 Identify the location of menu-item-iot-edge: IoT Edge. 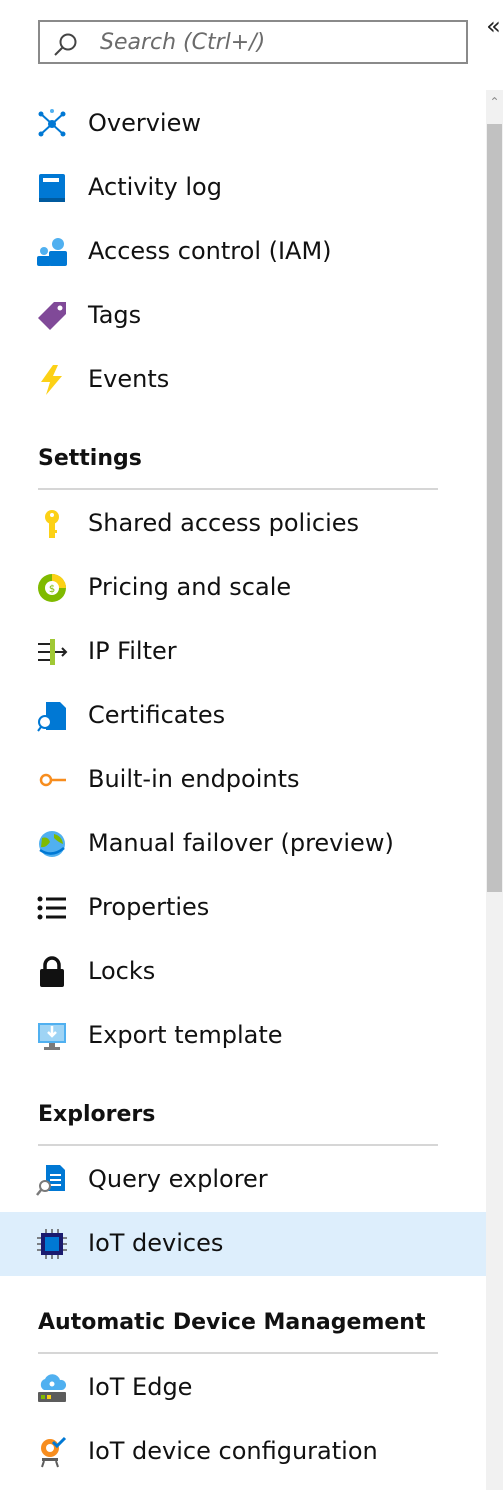
(243, 1388).